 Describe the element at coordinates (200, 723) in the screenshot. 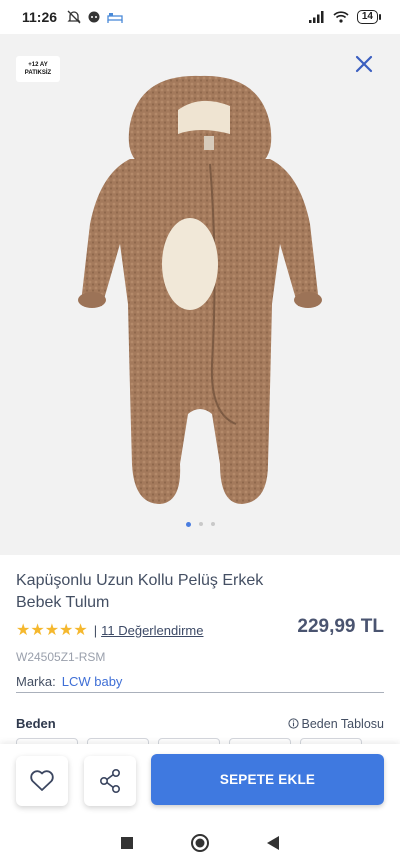

I see `size-header: Beden Beden Tablosu` at that location.